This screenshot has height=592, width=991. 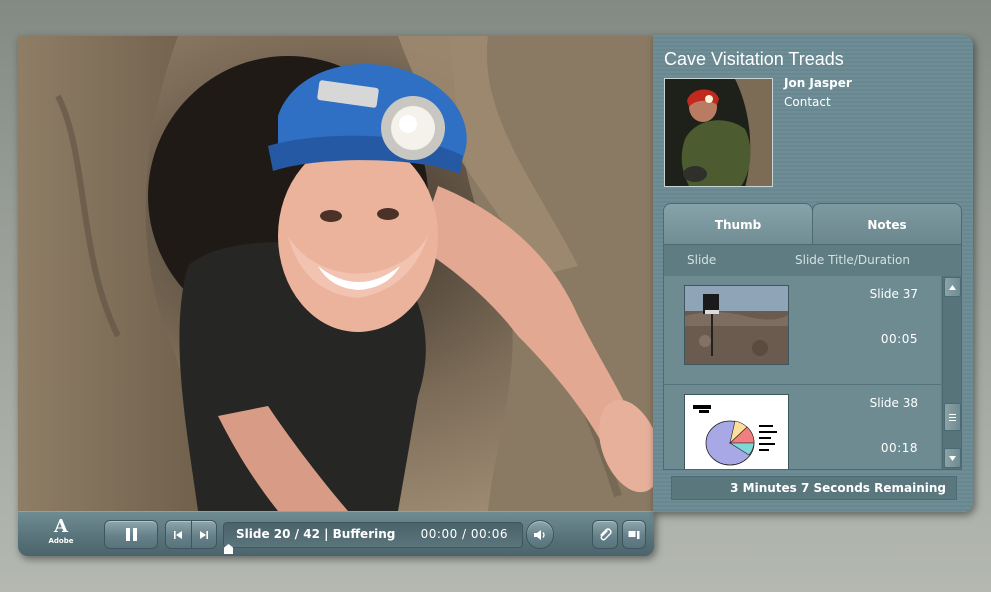 I want to click on slide-status: Slide 20 / 42 | Buffering, so click(x=316, y=534).